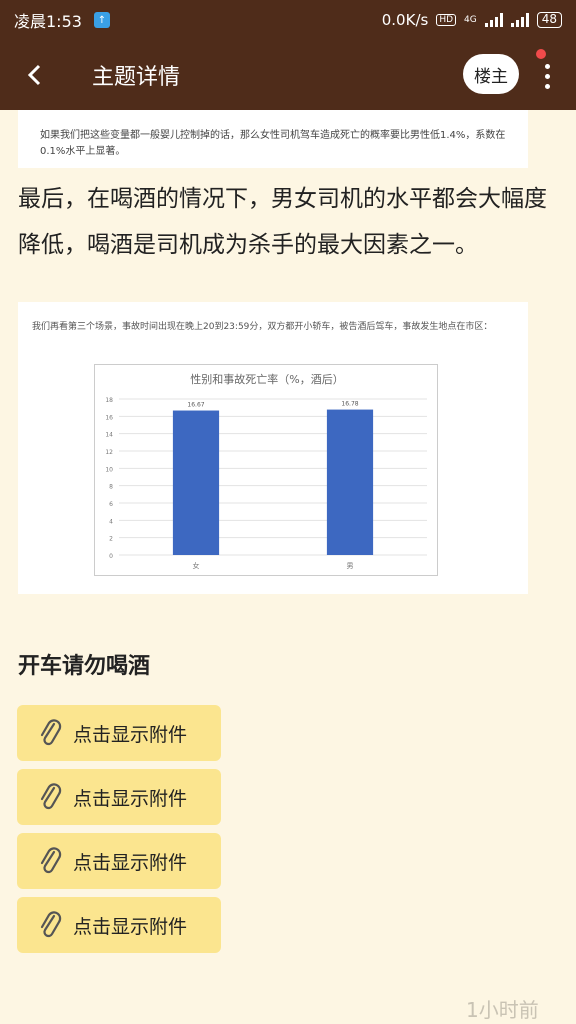 Image resolution: width=576 pixels, height=1024 pixels. Describe the element at coordinates (109, 400) in the screenshot. I see `y-tick-label: 18` at that location.